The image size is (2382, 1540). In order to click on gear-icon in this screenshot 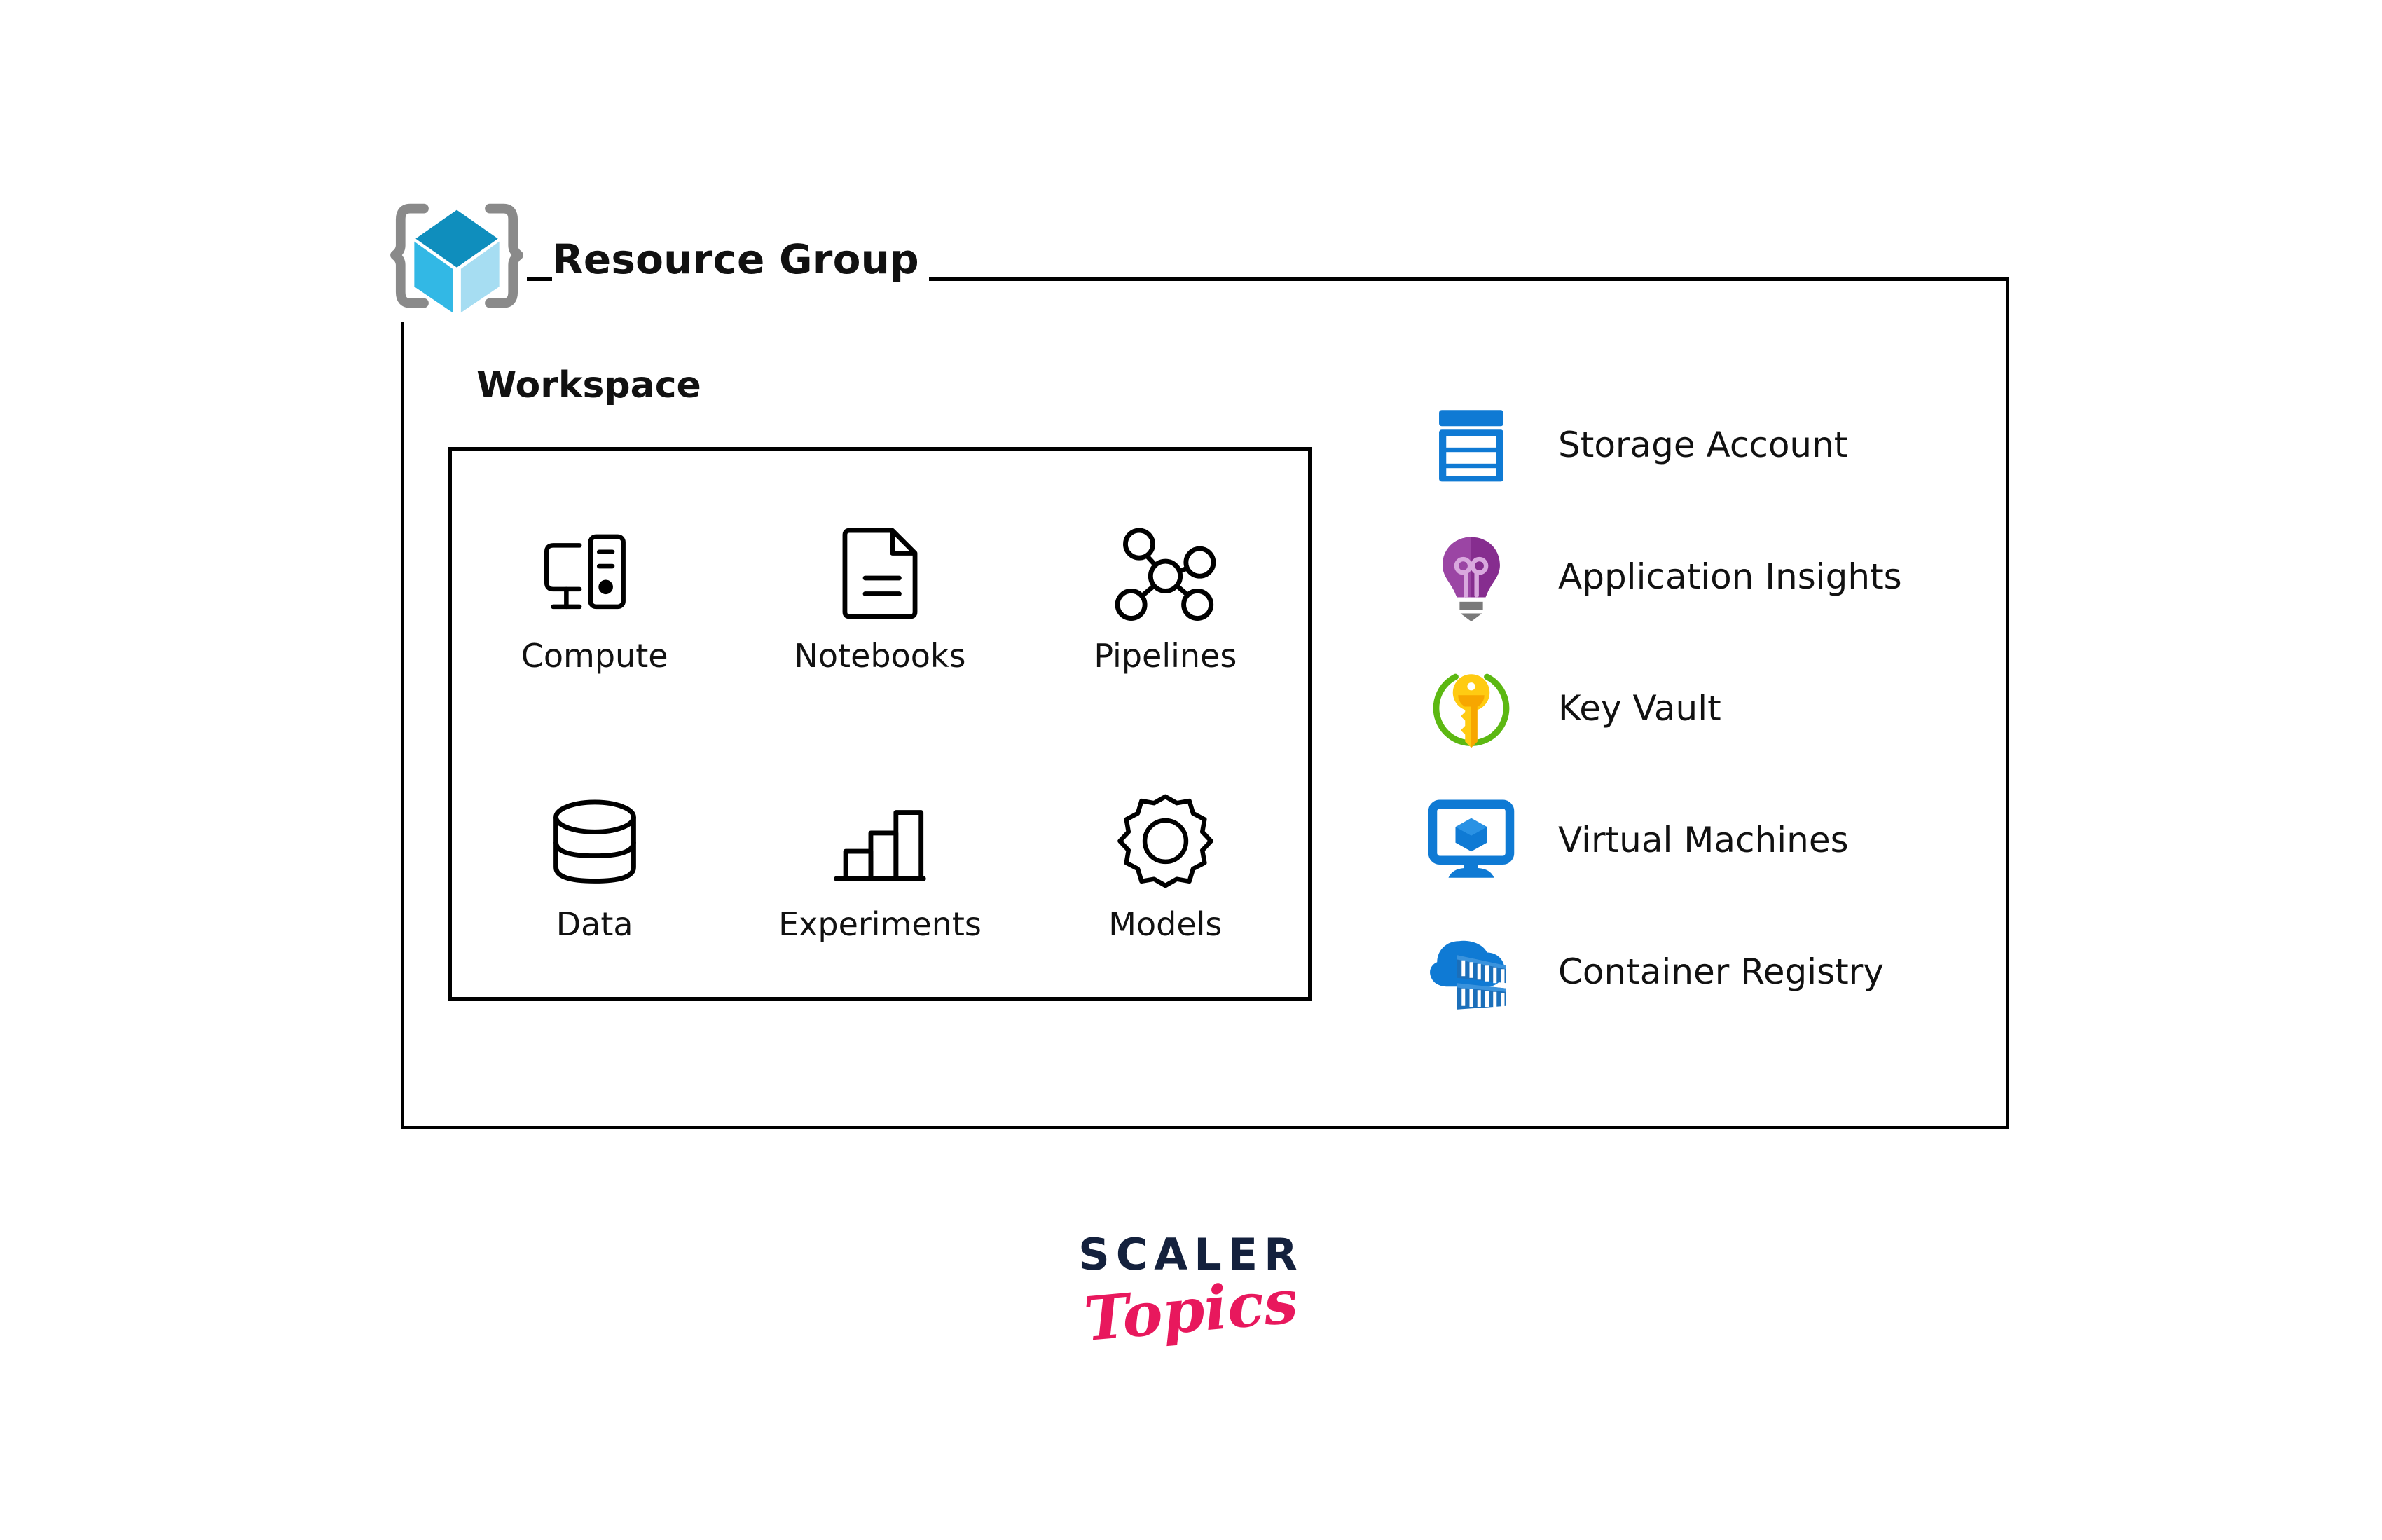, I will do `click(1165, 842)`.